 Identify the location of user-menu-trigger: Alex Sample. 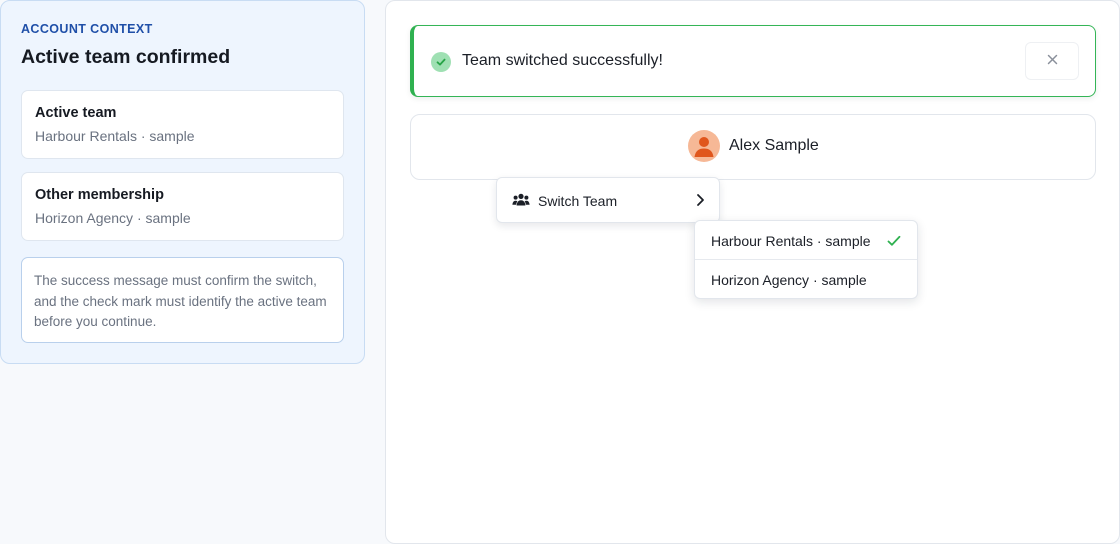
(753, 147).